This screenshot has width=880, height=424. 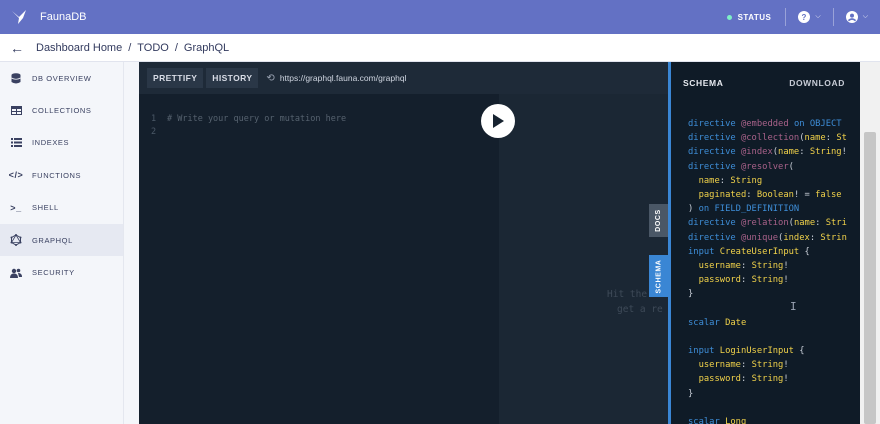 I want to click on editor-line: 1 # Write your query or mutation here, so click(x=248, y=119).